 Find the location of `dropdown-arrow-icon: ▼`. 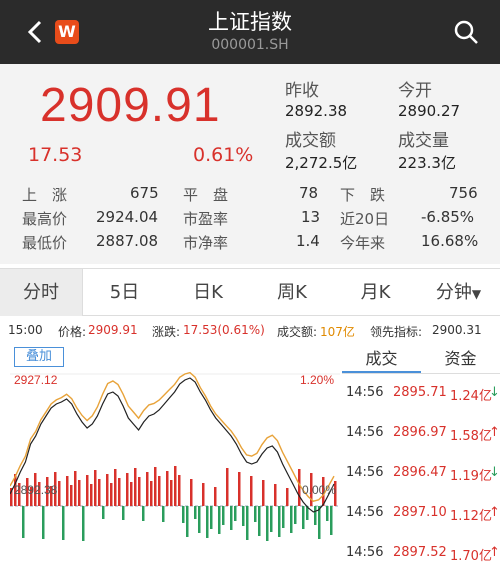

dropdown-arrow-icon: ▼ is located at coordinates (476, 294).